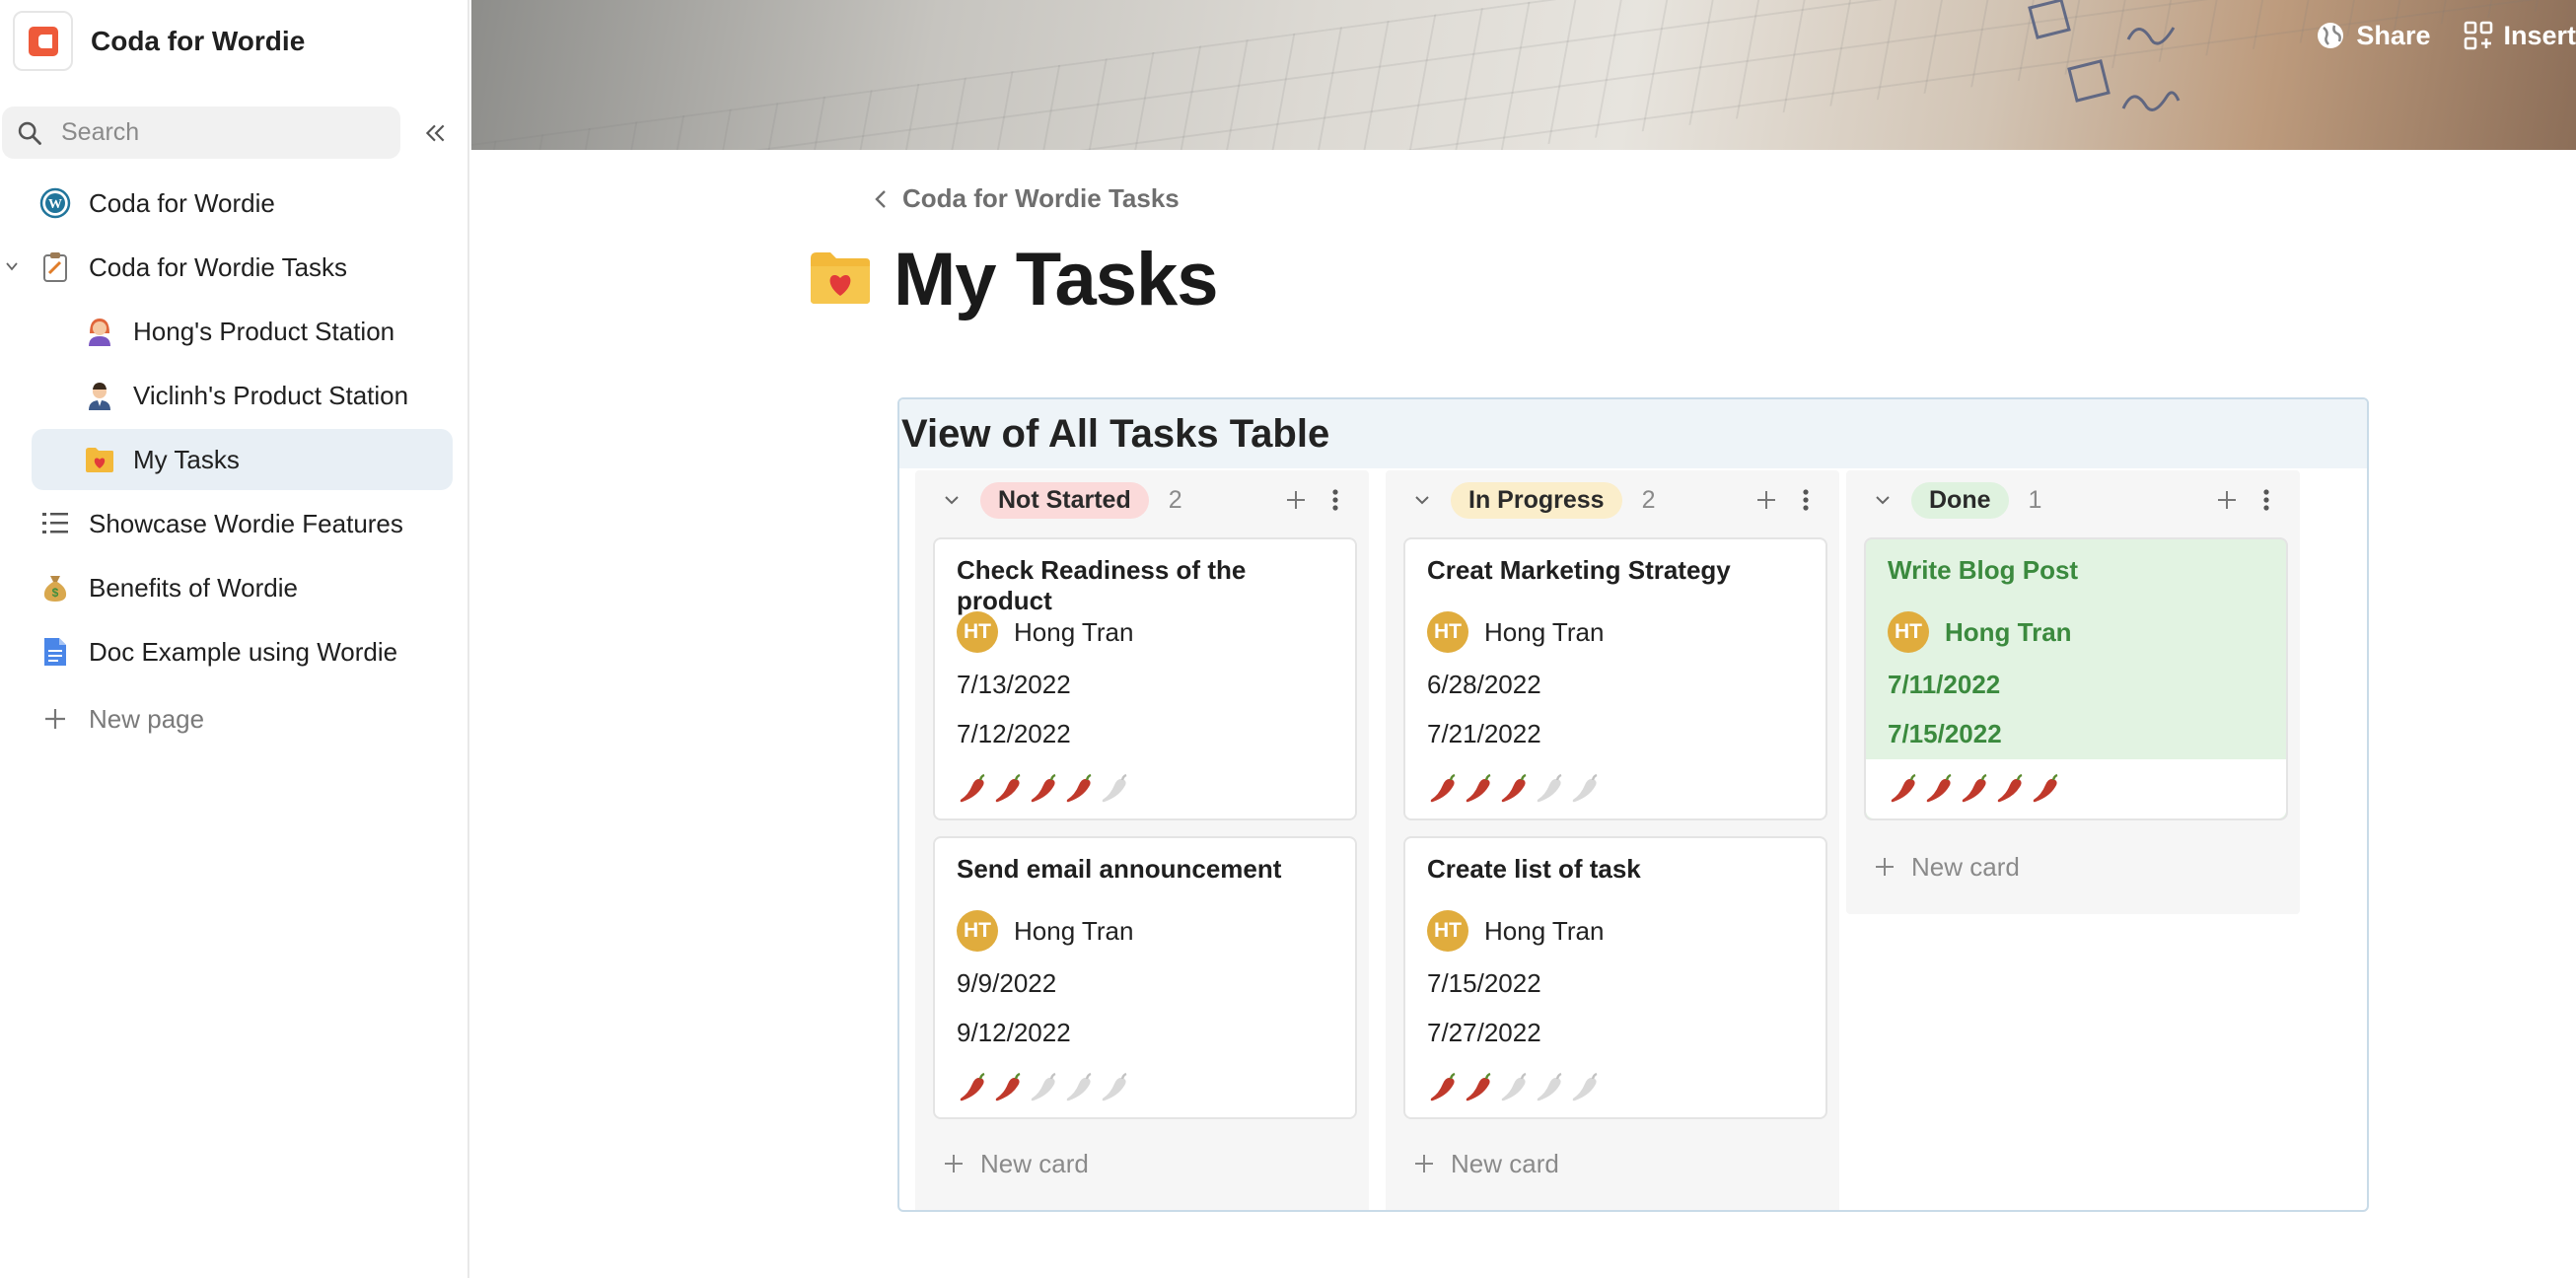  What do you see at coordinates (243, 651) in the screenshot?
I see `sidebar-item-label: Doc Example using Wordie` at bounding box center [243, 651].